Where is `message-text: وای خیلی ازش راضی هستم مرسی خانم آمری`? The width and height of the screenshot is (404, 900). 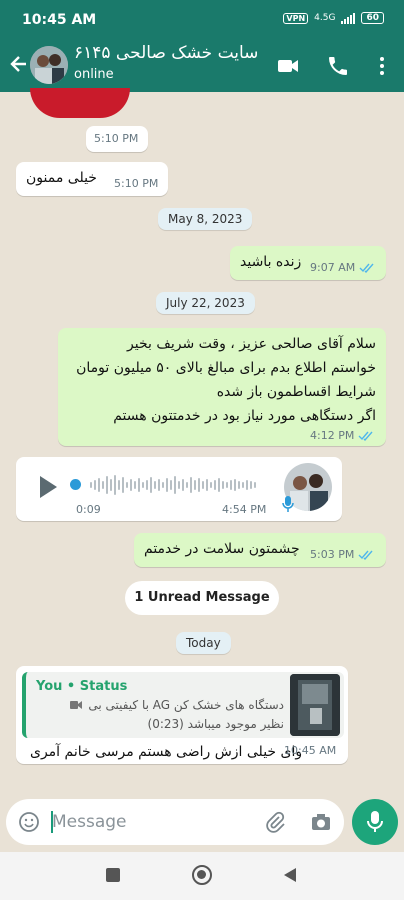 message-text: وای خیلی ازش راضی هستم مرسی خانم آمری is located at coordinates (166, 752).